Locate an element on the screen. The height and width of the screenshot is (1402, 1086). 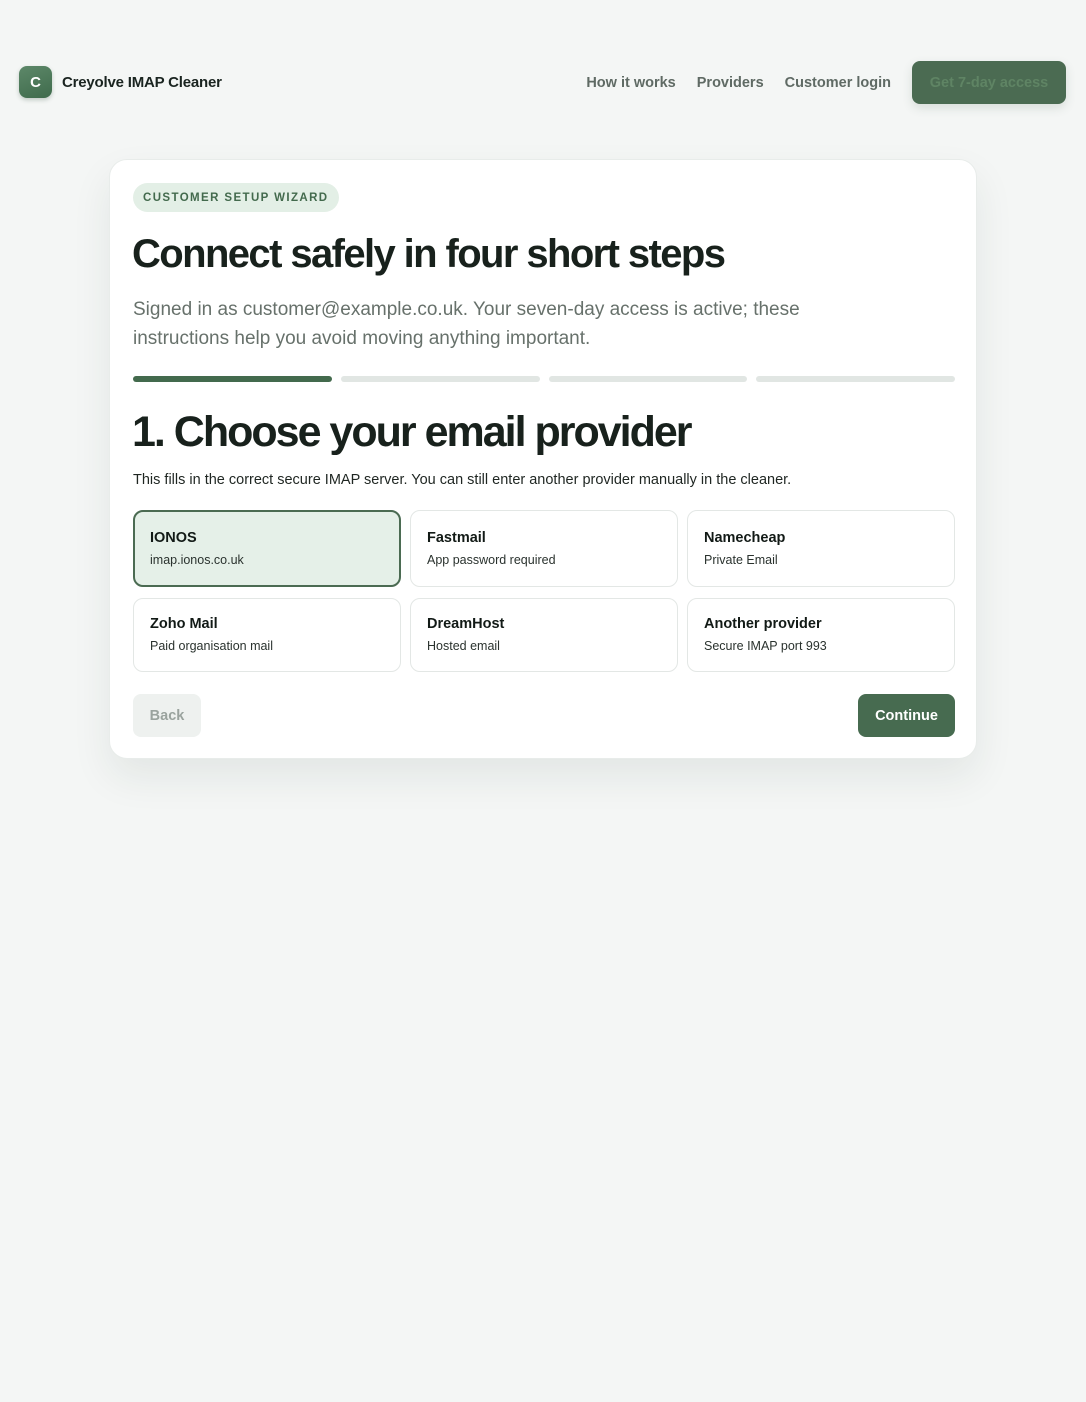
provider-name: Namecheap is located at coordinates (745, 538).